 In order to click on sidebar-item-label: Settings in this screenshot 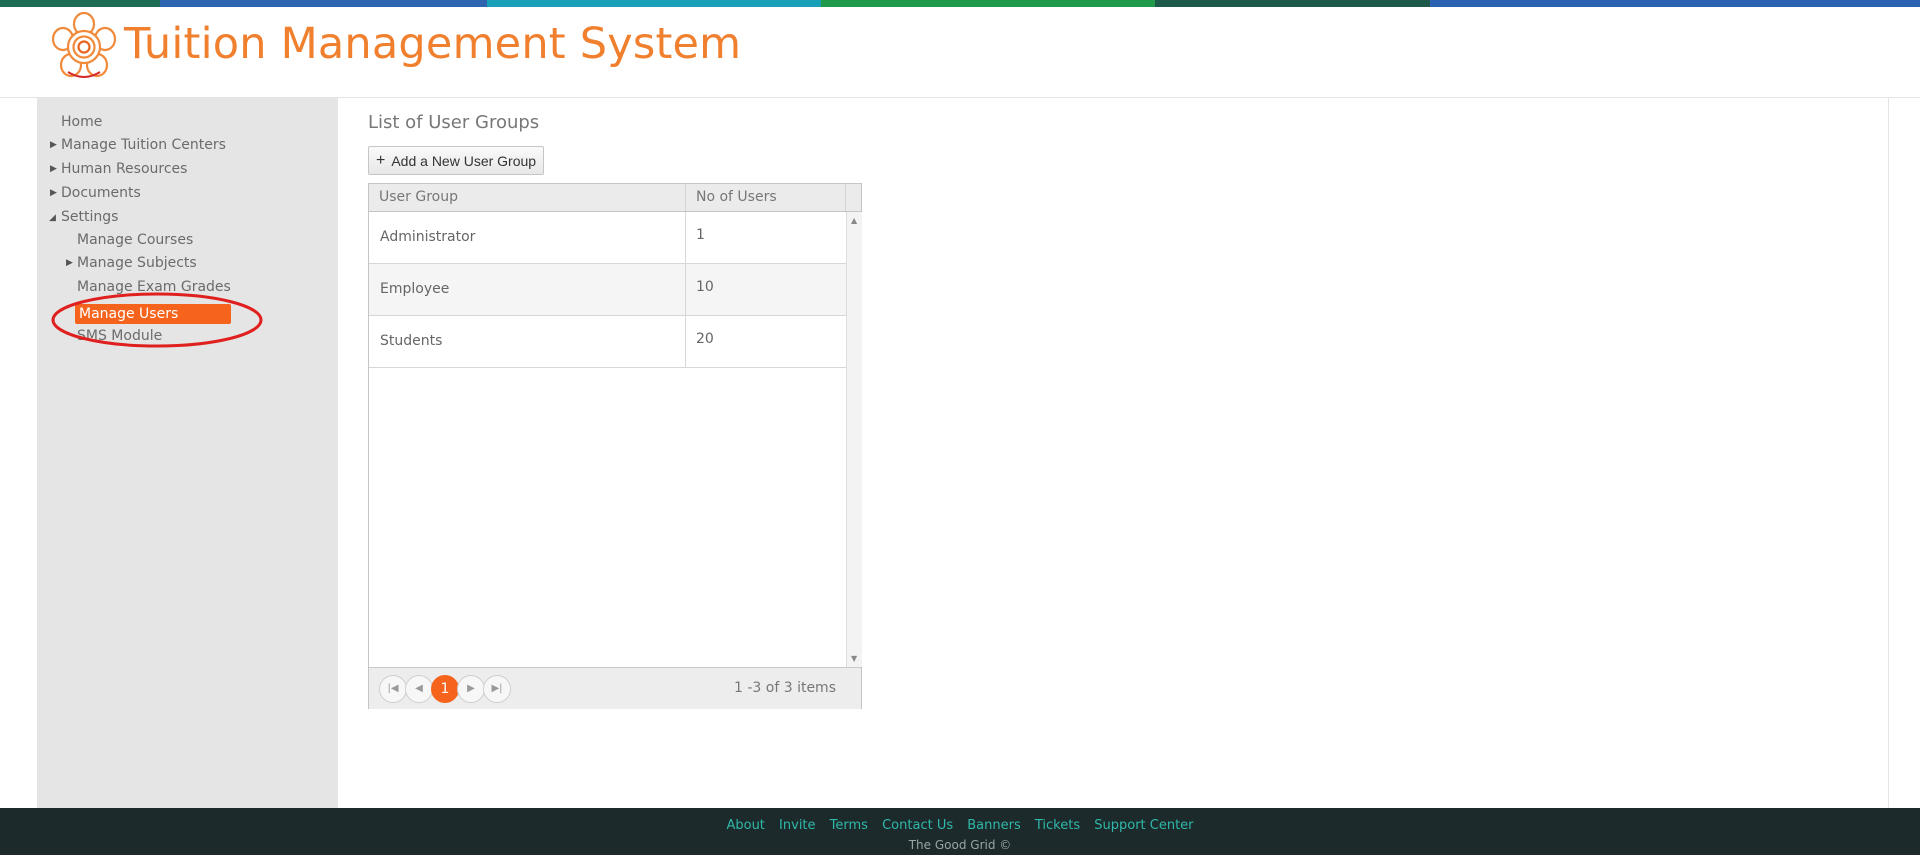, I will do `click(90, 217)`.